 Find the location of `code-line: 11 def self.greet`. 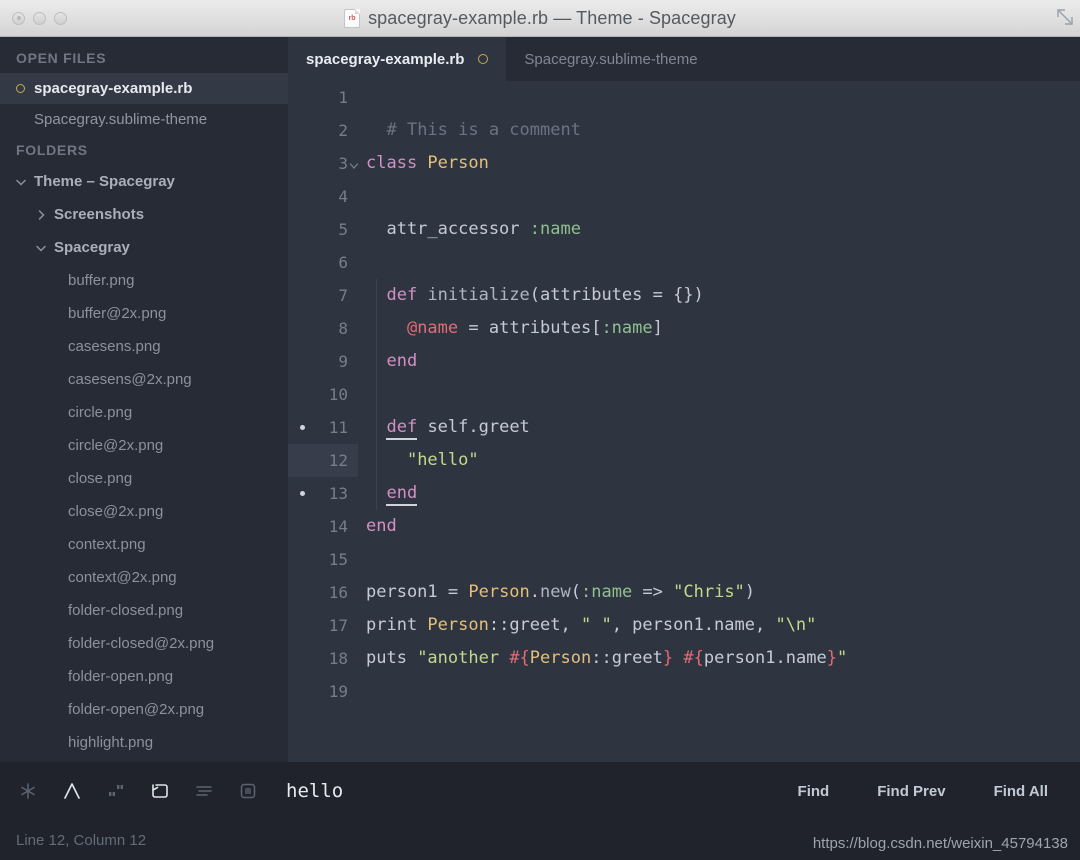

code-line: 11 def self.greet is located at coordinates (684, 427).